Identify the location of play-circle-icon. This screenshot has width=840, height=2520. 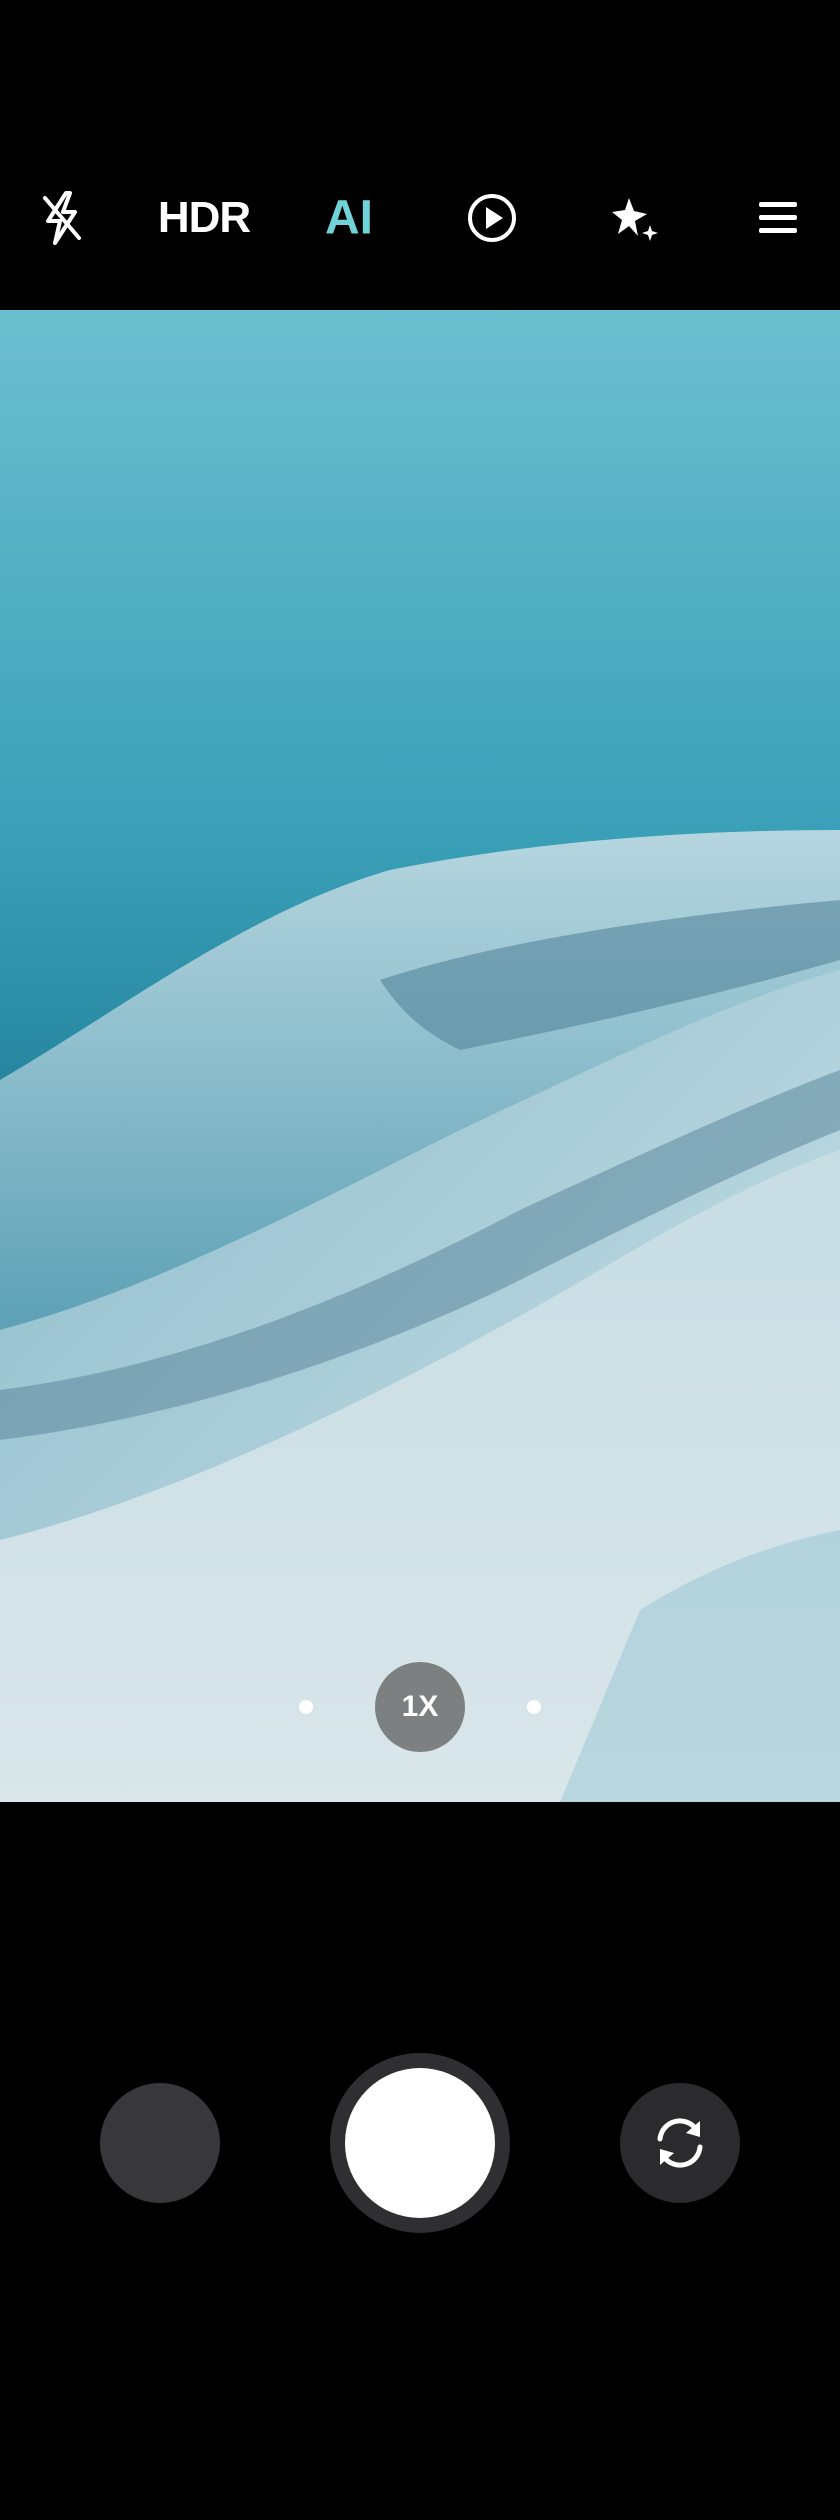
(492, 218).